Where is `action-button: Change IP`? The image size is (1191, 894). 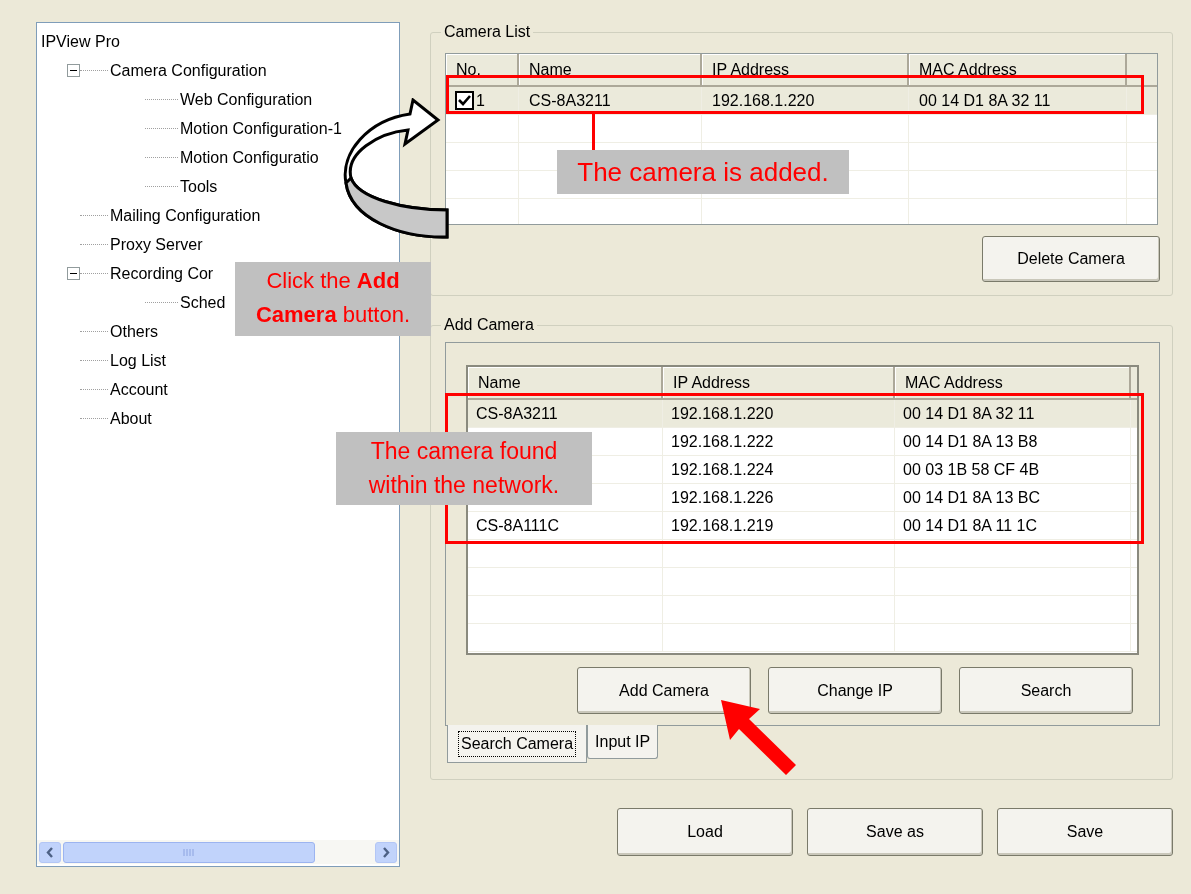
action-button: Change IP is located at coordinates (855, 690).